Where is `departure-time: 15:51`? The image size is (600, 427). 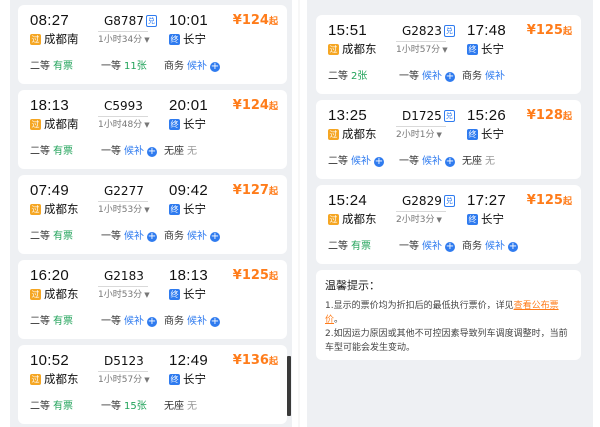 departure-time: 15:51 is located at coordinates (348, 30).